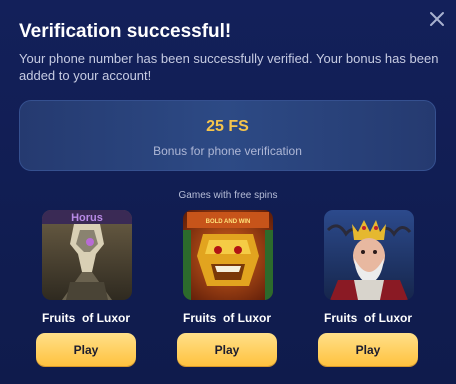  Describe the element at coordinates (227, 151) in the screenshot. I see `bonus-label: Bonus for phone verification` at that location.